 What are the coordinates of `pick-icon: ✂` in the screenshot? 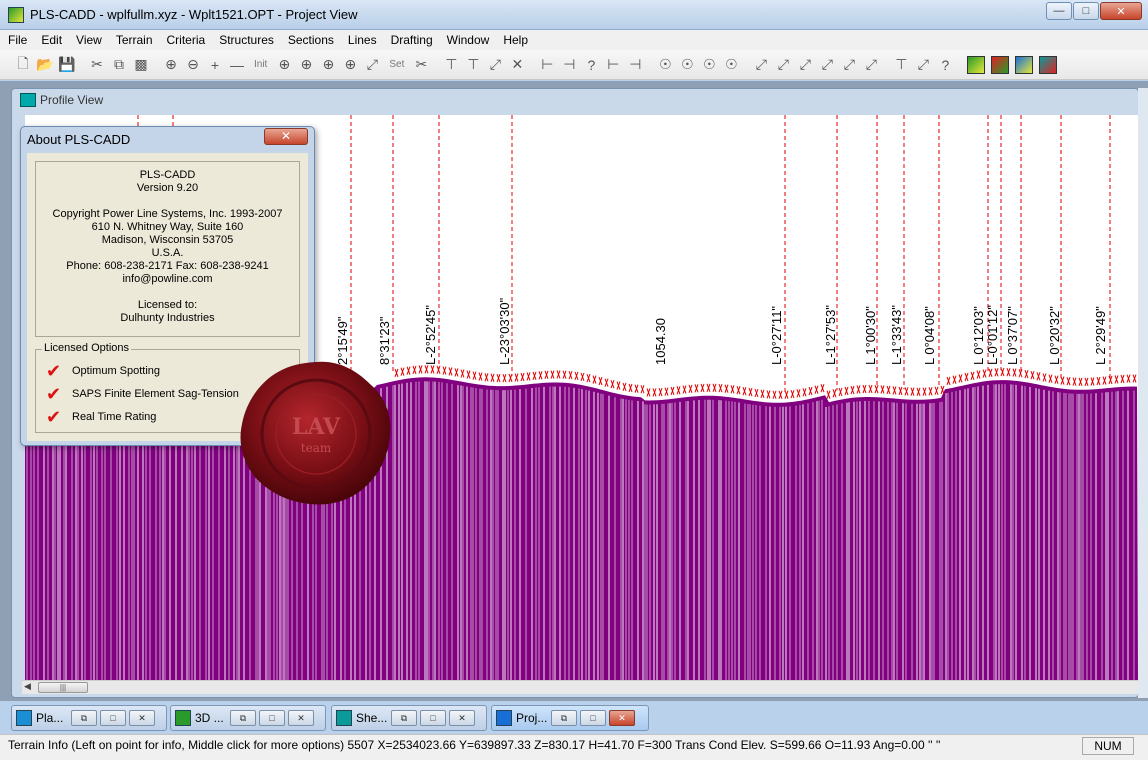 It's located at (421, 65).